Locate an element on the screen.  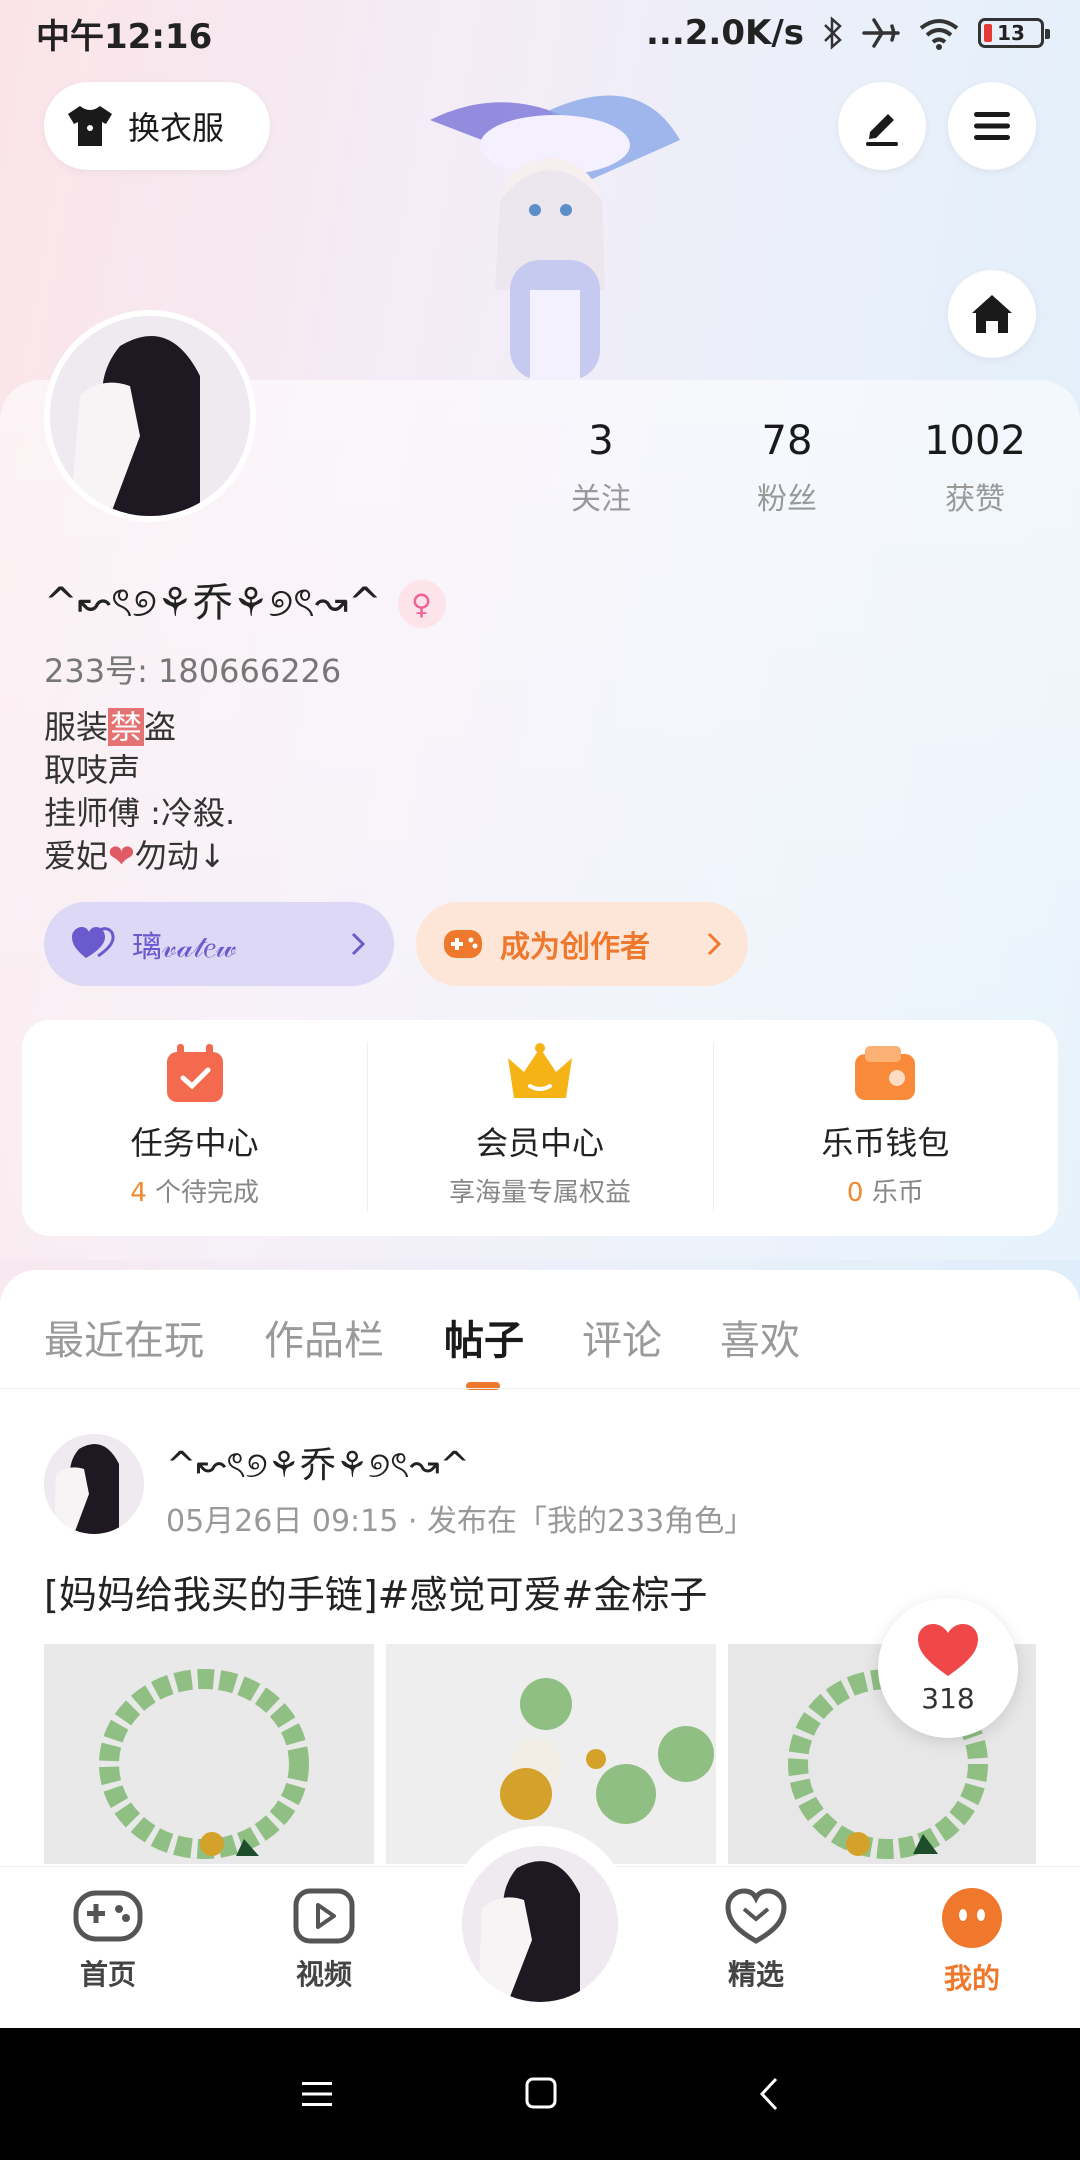
tab-likes: 喜欢 is located at coordinates (760, 1337).